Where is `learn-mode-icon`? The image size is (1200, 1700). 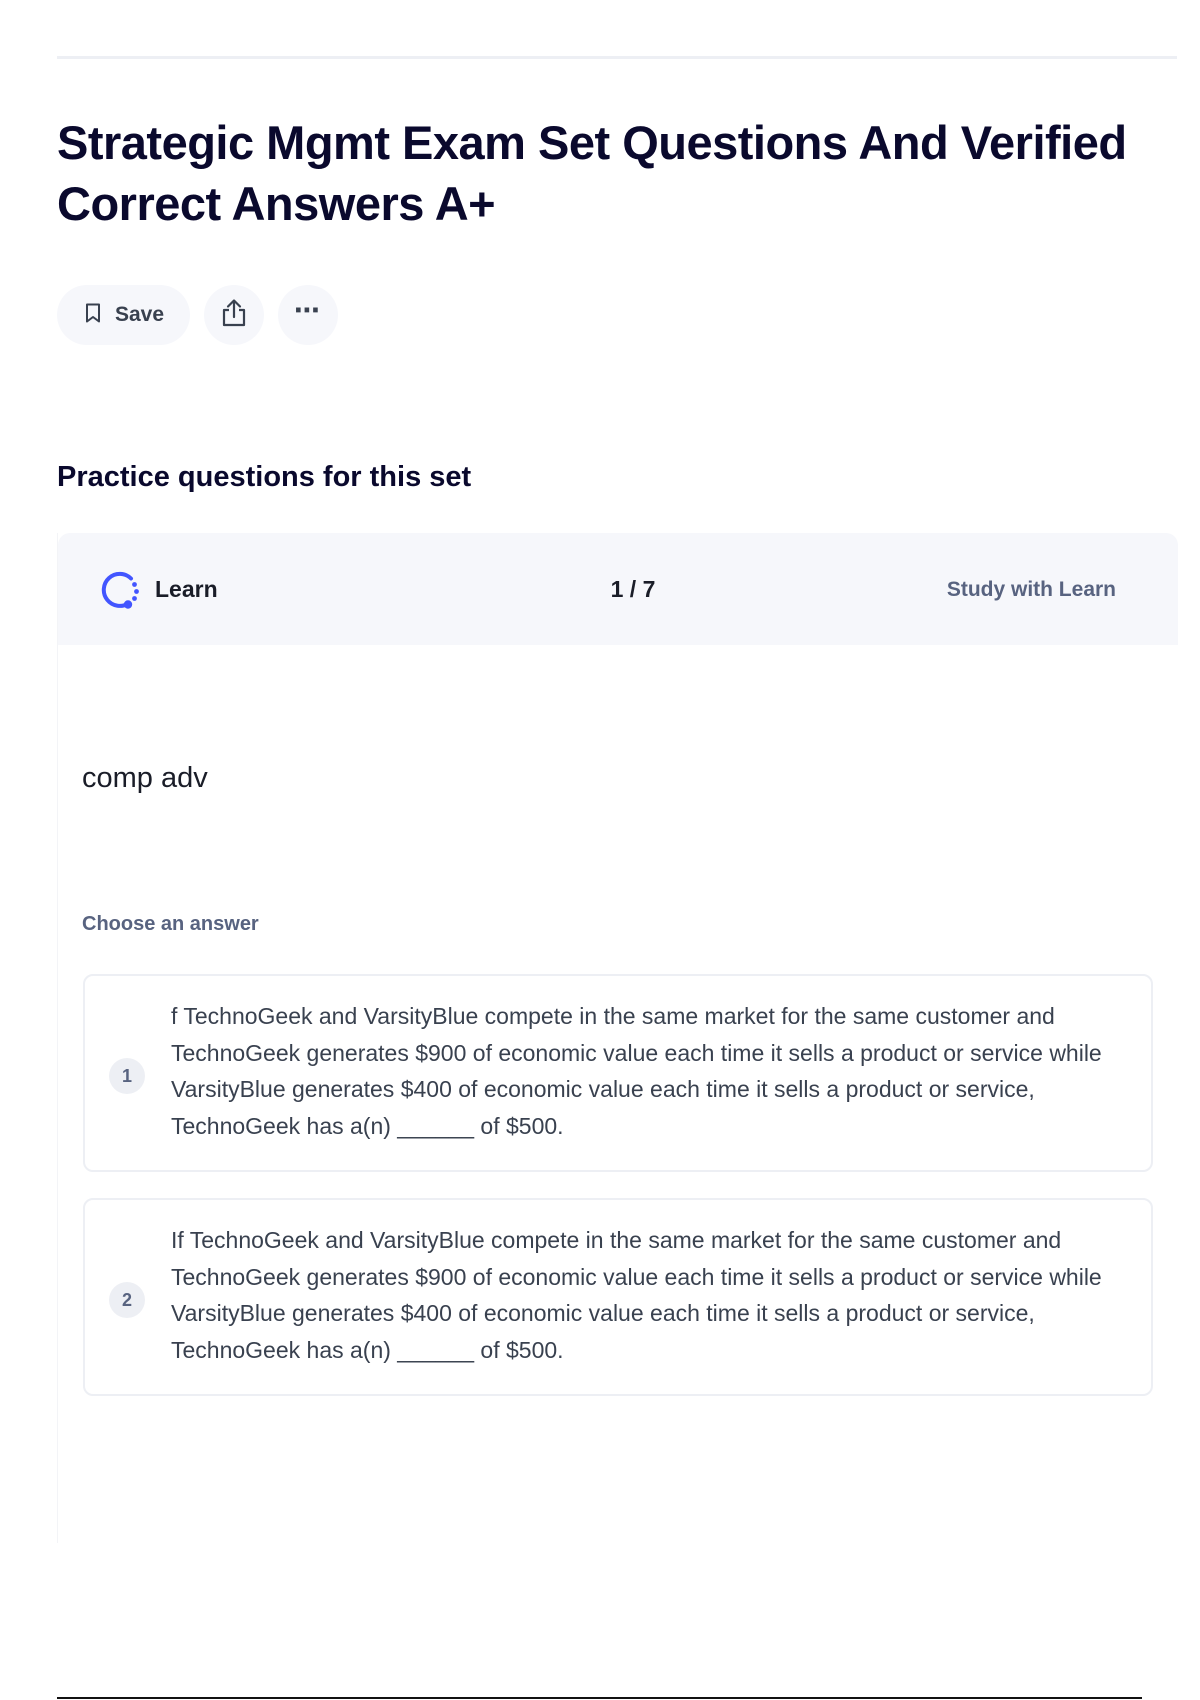
learn-mode-icon is located at coordinates (120, 591).